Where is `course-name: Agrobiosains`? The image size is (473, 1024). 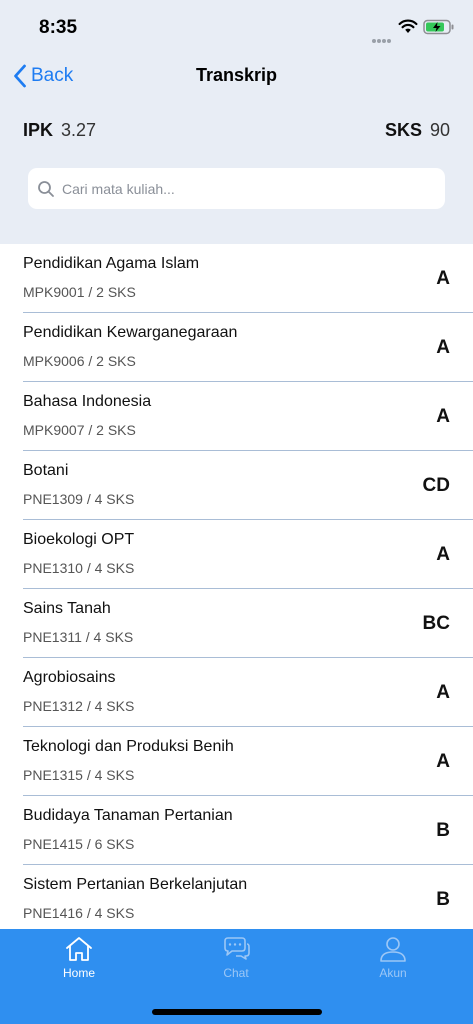 course-name: Agrobiosains is located at coordinates (69, 677).